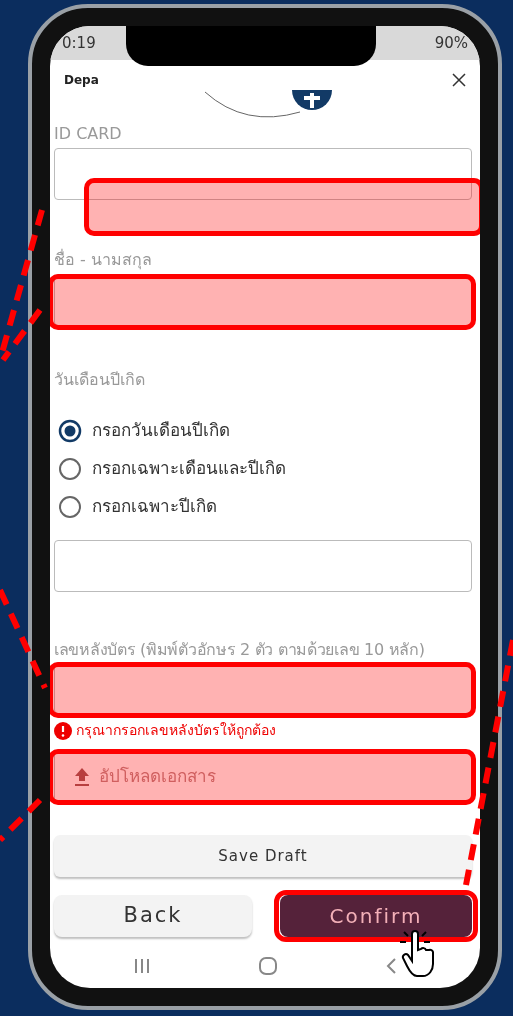  What do you see at coordinates (267, 431) in the screenshot?
I see `radio-option: กรอกวันเดือนปีเกิด` at bounding box center [267, 431].